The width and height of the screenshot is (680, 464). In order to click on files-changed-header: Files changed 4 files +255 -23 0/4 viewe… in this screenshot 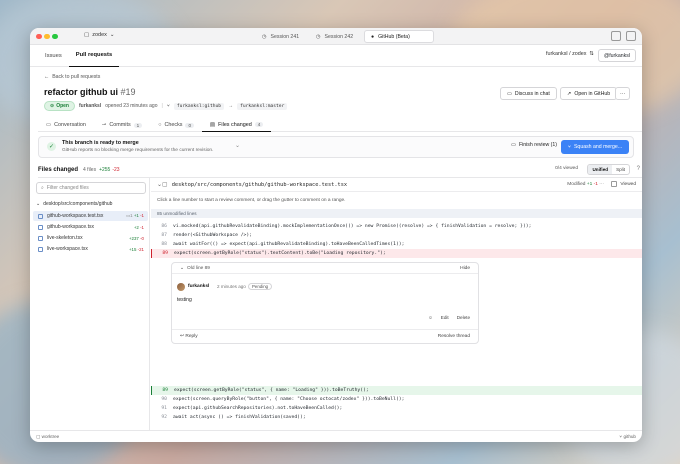, I will do `click(340, 170)`.